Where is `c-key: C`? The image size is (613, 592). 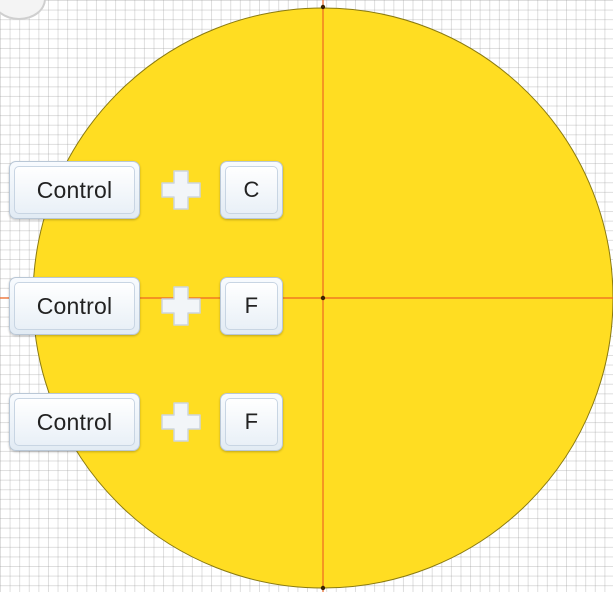 c-key: C is located at coordinates (251, 190).